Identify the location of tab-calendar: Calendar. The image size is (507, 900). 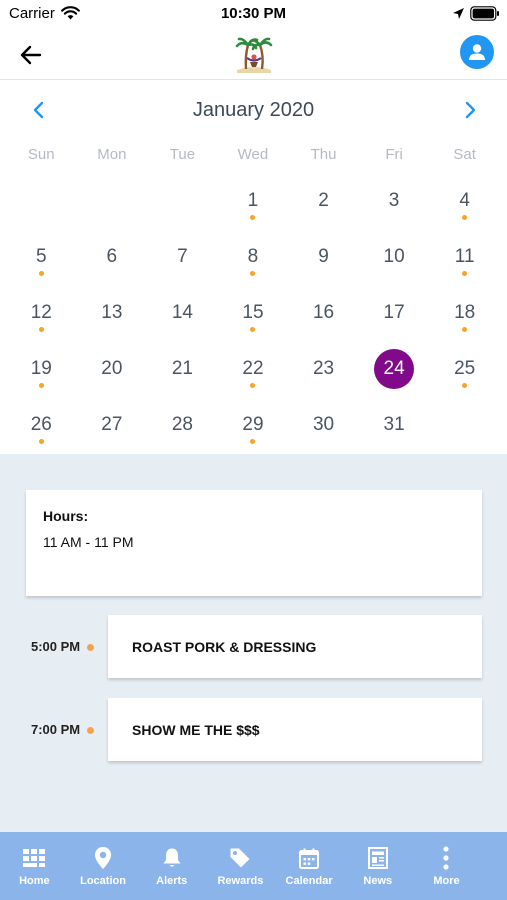
(309, 866).